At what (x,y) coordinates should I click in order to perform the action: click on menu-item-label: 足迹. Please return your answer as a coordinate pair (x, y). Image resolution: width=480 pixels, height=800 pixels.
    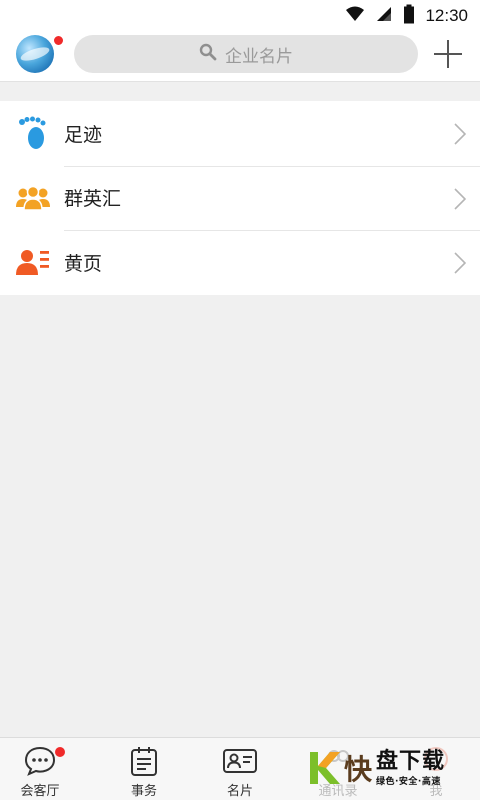
    Looking at the image, I should click on (83, 134).